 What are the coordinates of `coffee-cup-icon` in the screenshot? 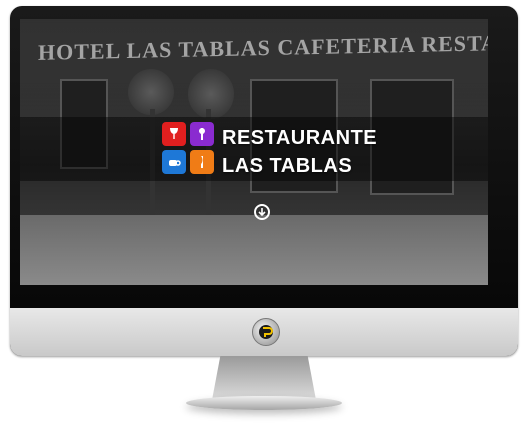 It's located at (174, 162).